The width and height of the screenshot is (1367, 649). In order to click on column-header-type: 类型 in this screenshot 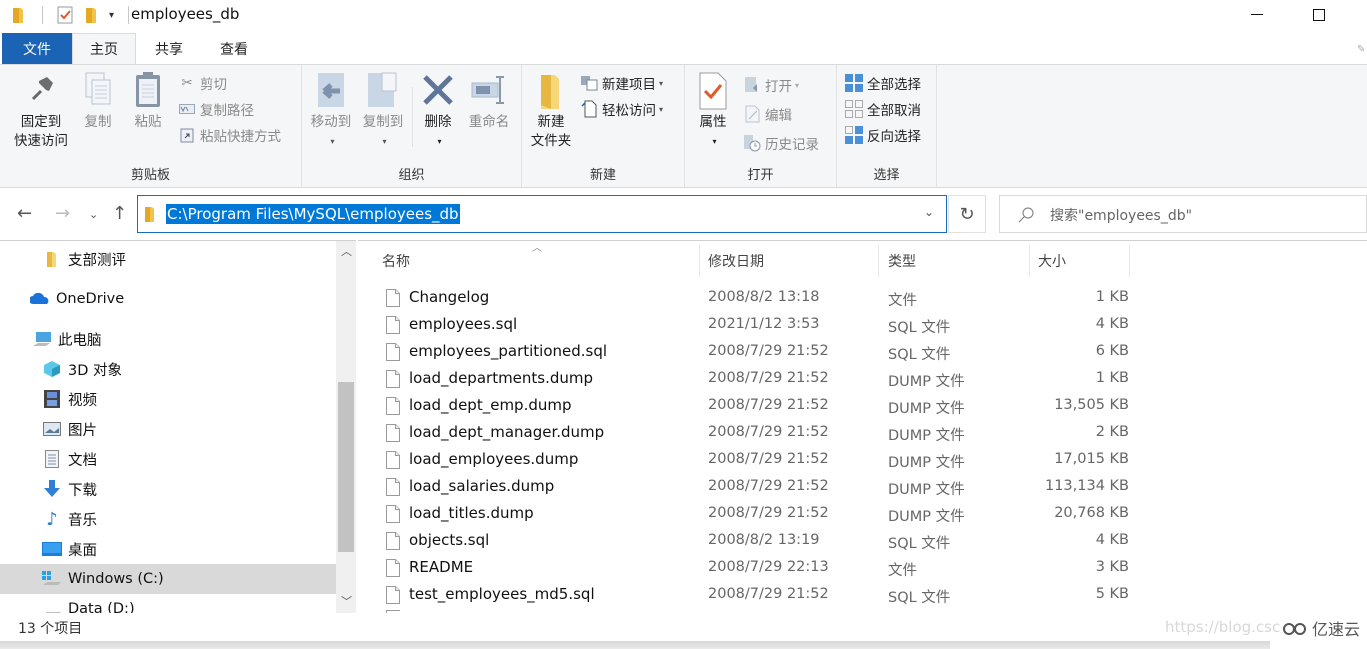, I will do `click(902, 261)`.